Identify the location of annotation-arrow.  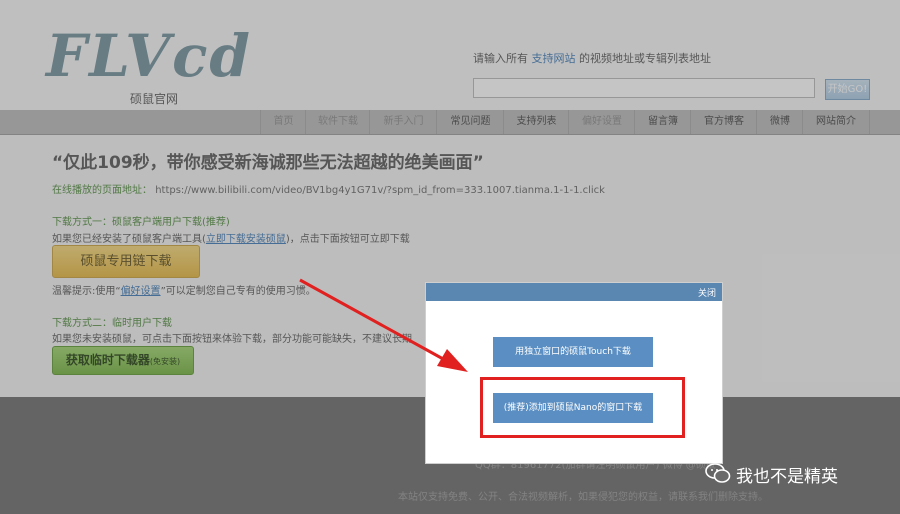
(383, 325).